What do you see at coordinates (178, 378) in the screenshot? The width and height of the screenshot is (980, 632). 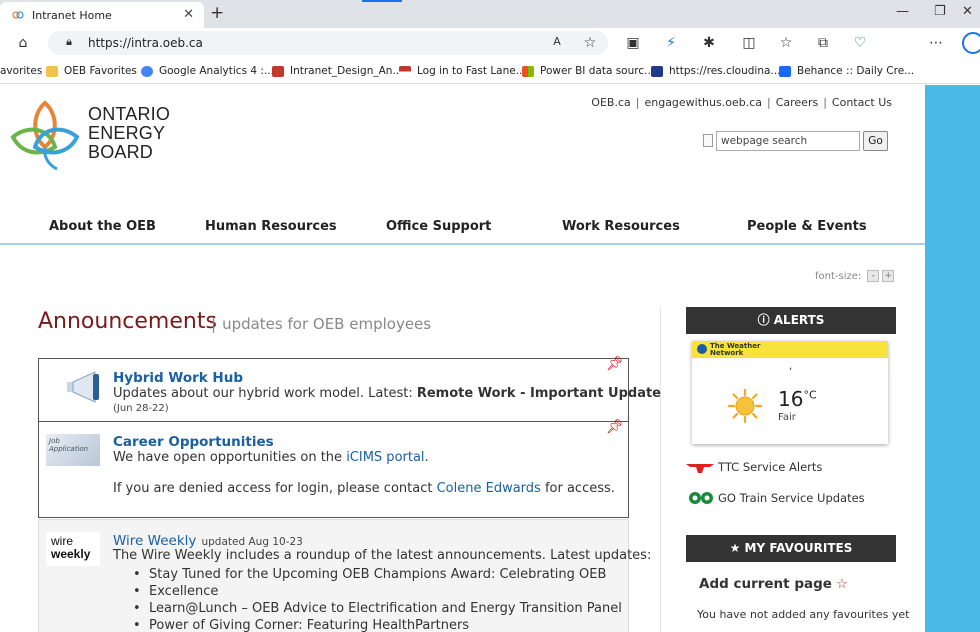 I see `hybrid-work-hub-link: Hybrid Work Hub` at bounding box center [178, 378].